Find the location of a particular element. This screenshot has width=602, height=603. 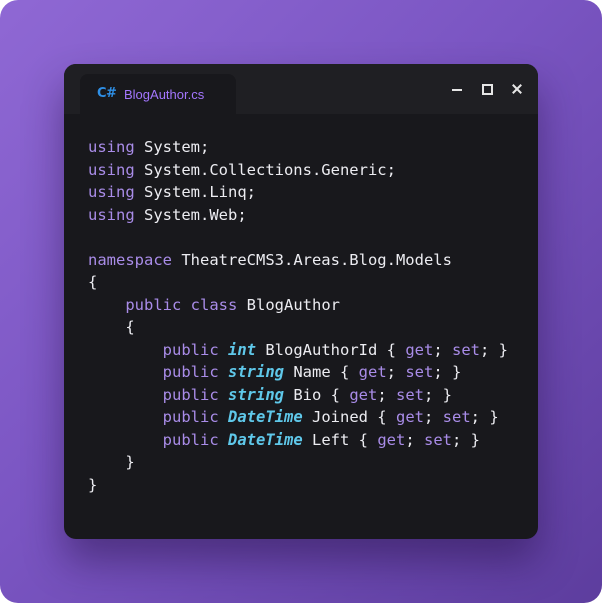

window-controls is located at coordinates (487, 89).